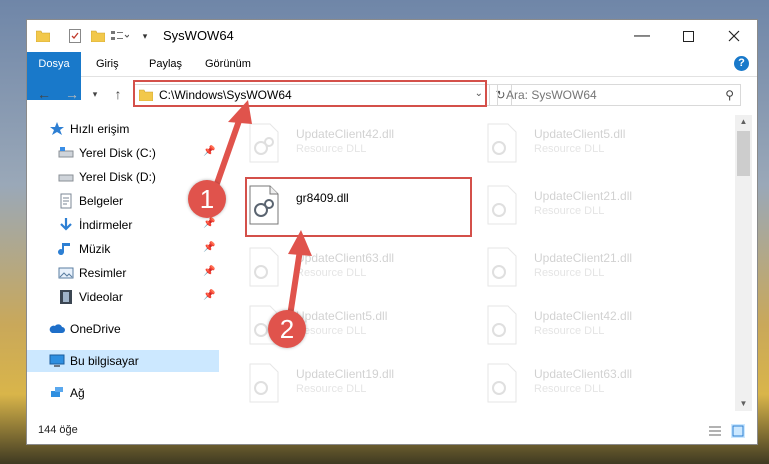  What do you see at coordinates (345, 374) in the screenshot?
I see `file-name: UpdateClient19.dll` at bounding box center [345, 374].